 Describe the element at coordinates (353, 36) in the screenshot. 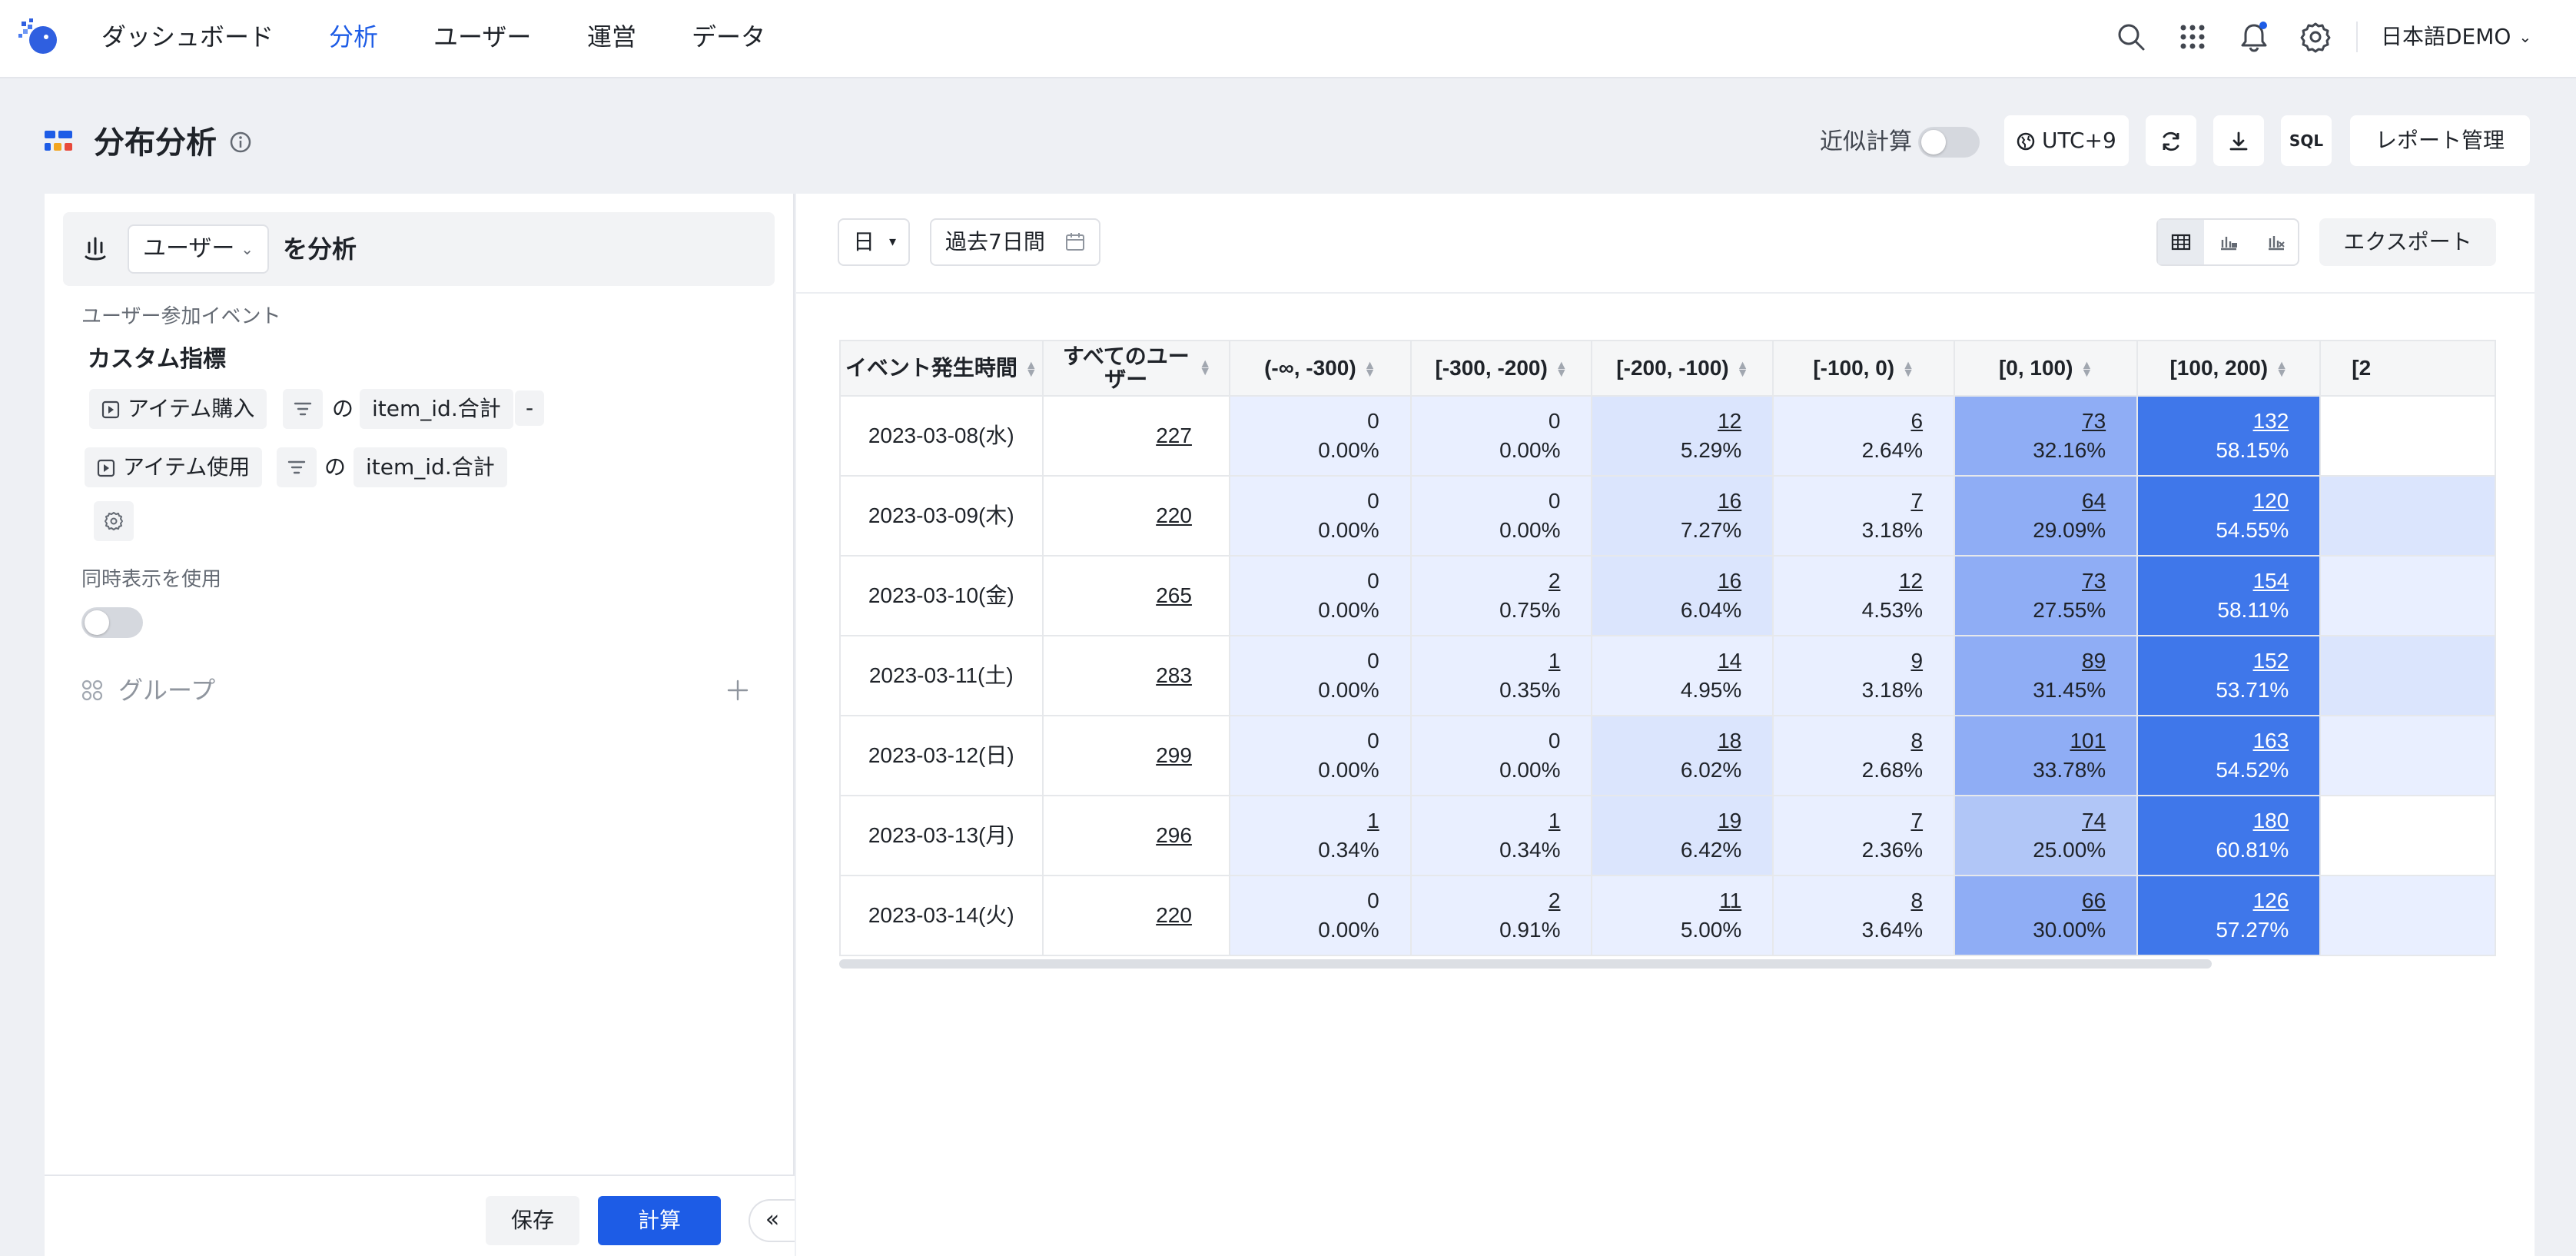

I see `nav-analysis: 分析` at that location.